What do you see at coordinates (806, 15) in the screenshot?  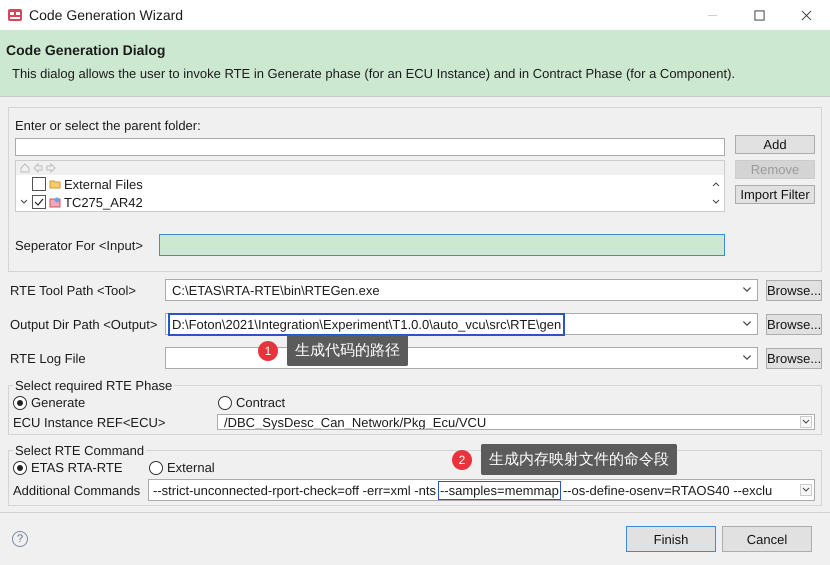 I see `close-icon` at bounding box center [806, 15].